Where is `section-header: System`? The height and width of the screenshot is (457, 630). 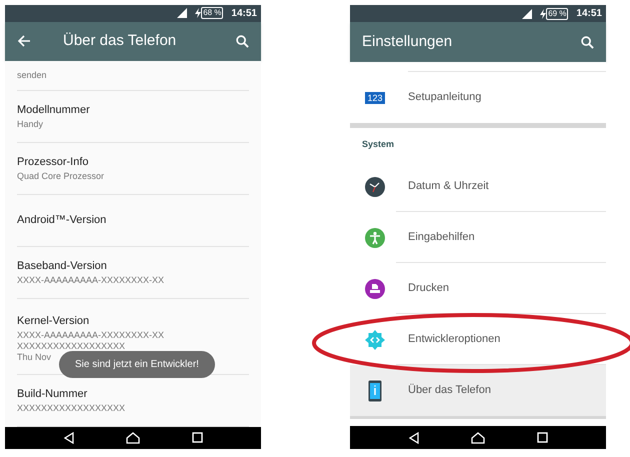
section-header: System is located at coordinates (378, 144).